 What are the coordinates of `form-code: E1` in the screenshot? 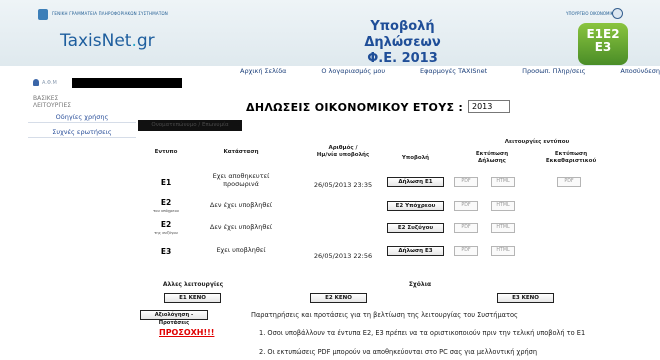 It's located at (166, 182).